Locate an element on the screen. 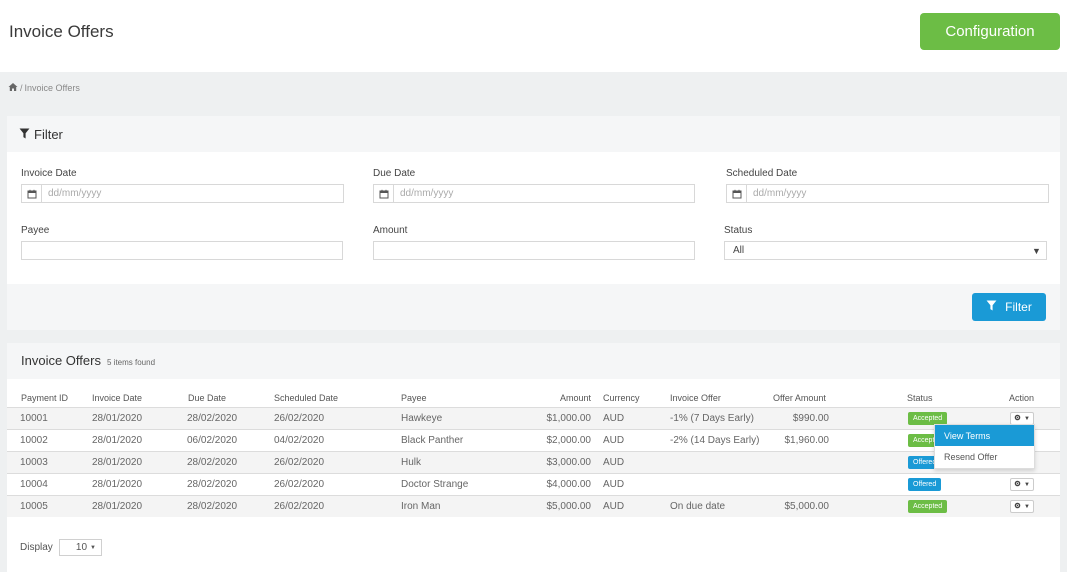 Image resolution: width=1067 pixels, height=572 pixels. scheduled-date-field: dd/mm/yyyy is located at coordinates (887, 193).